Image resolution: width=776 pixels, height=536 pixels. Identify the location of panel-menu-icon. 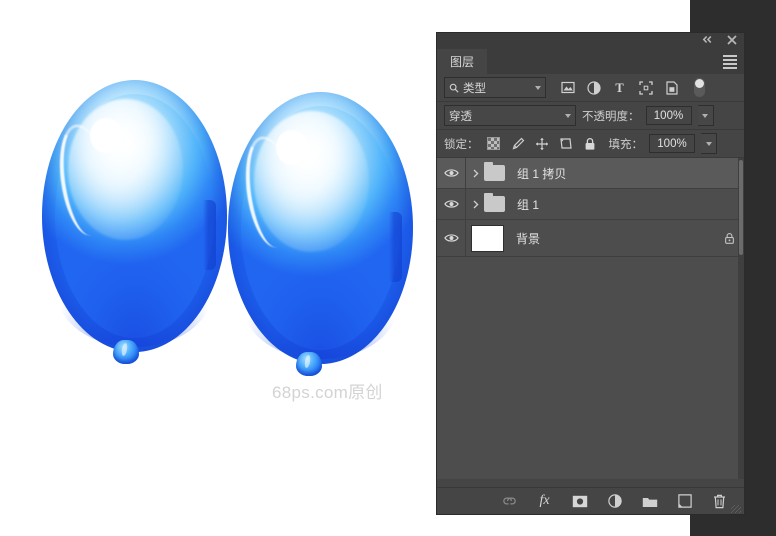
(730, 62).